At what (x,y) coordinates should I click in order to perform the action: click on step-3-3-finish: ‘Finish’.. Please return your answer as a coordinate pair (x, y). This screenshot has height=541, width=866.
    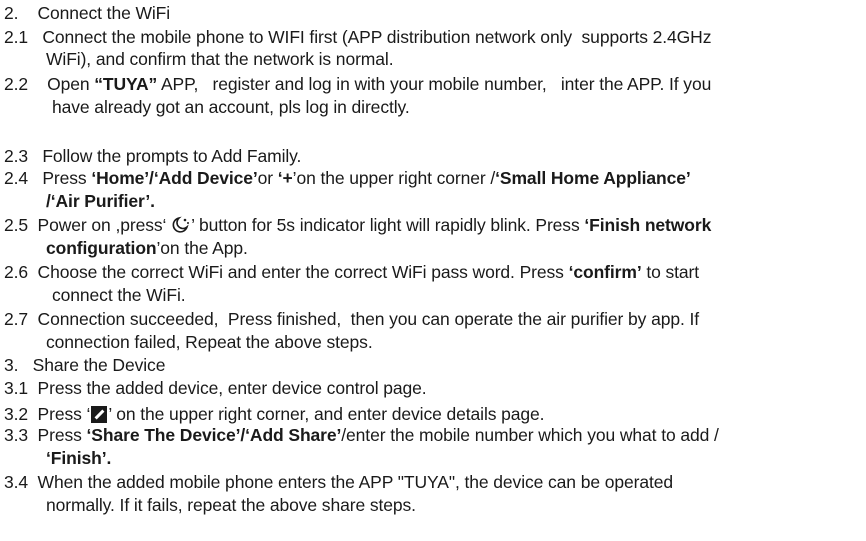
    Looking at the image, I should click on (79, 458).